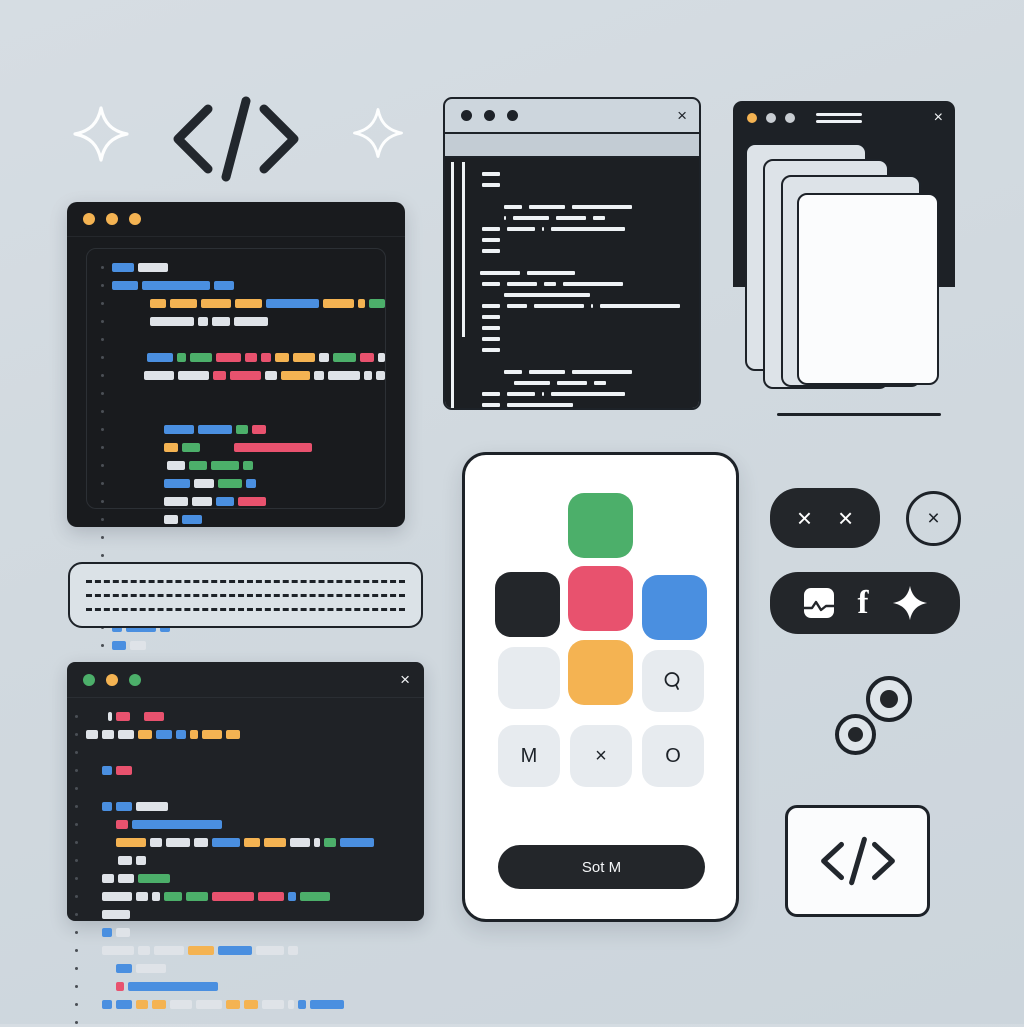 This screenshot has width=1024, height=1027. Describe the element at coordinates (819, 603) in the screenshot. I see `image-icon` at that location.